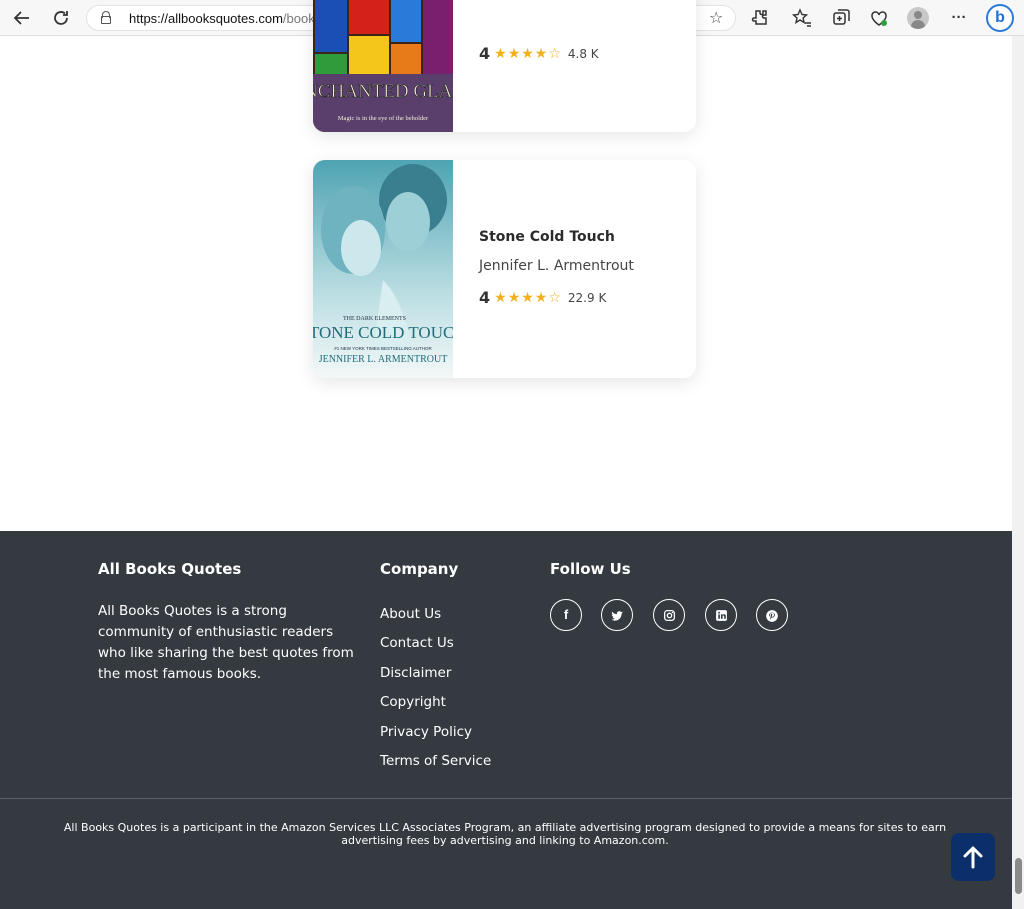 This screenshot has height=909, width=1024. What do you see at coordinates (1018, 876) in the screenshot?
I see `scrollbar-thumb` at bounding box center [1018, 876].